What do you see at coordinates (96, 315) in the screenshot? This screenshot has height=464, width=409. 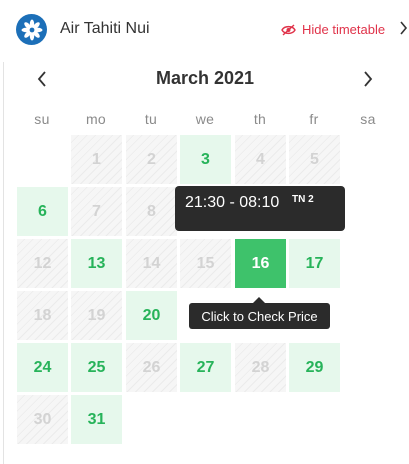 I see `day-cell: 19` at bounding box center [96, 315].